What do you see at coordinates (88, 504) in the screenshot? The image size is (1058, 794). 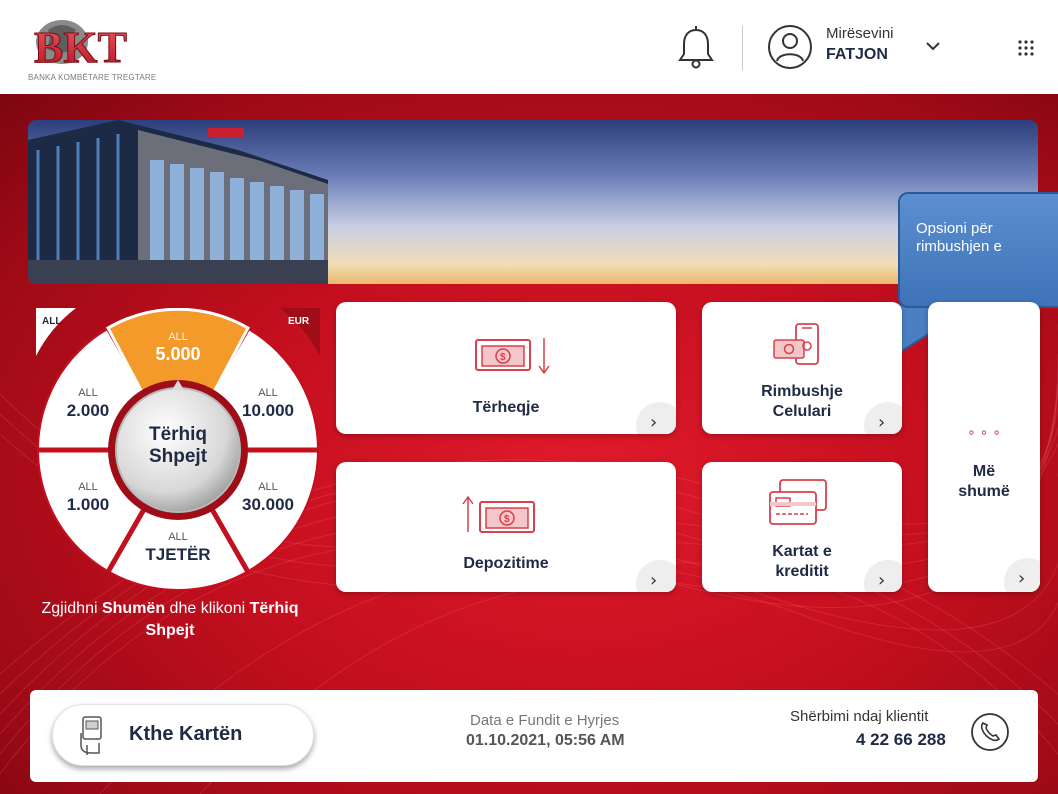 I see `segment-amount: 1.000` at bounding box center [88, 504].